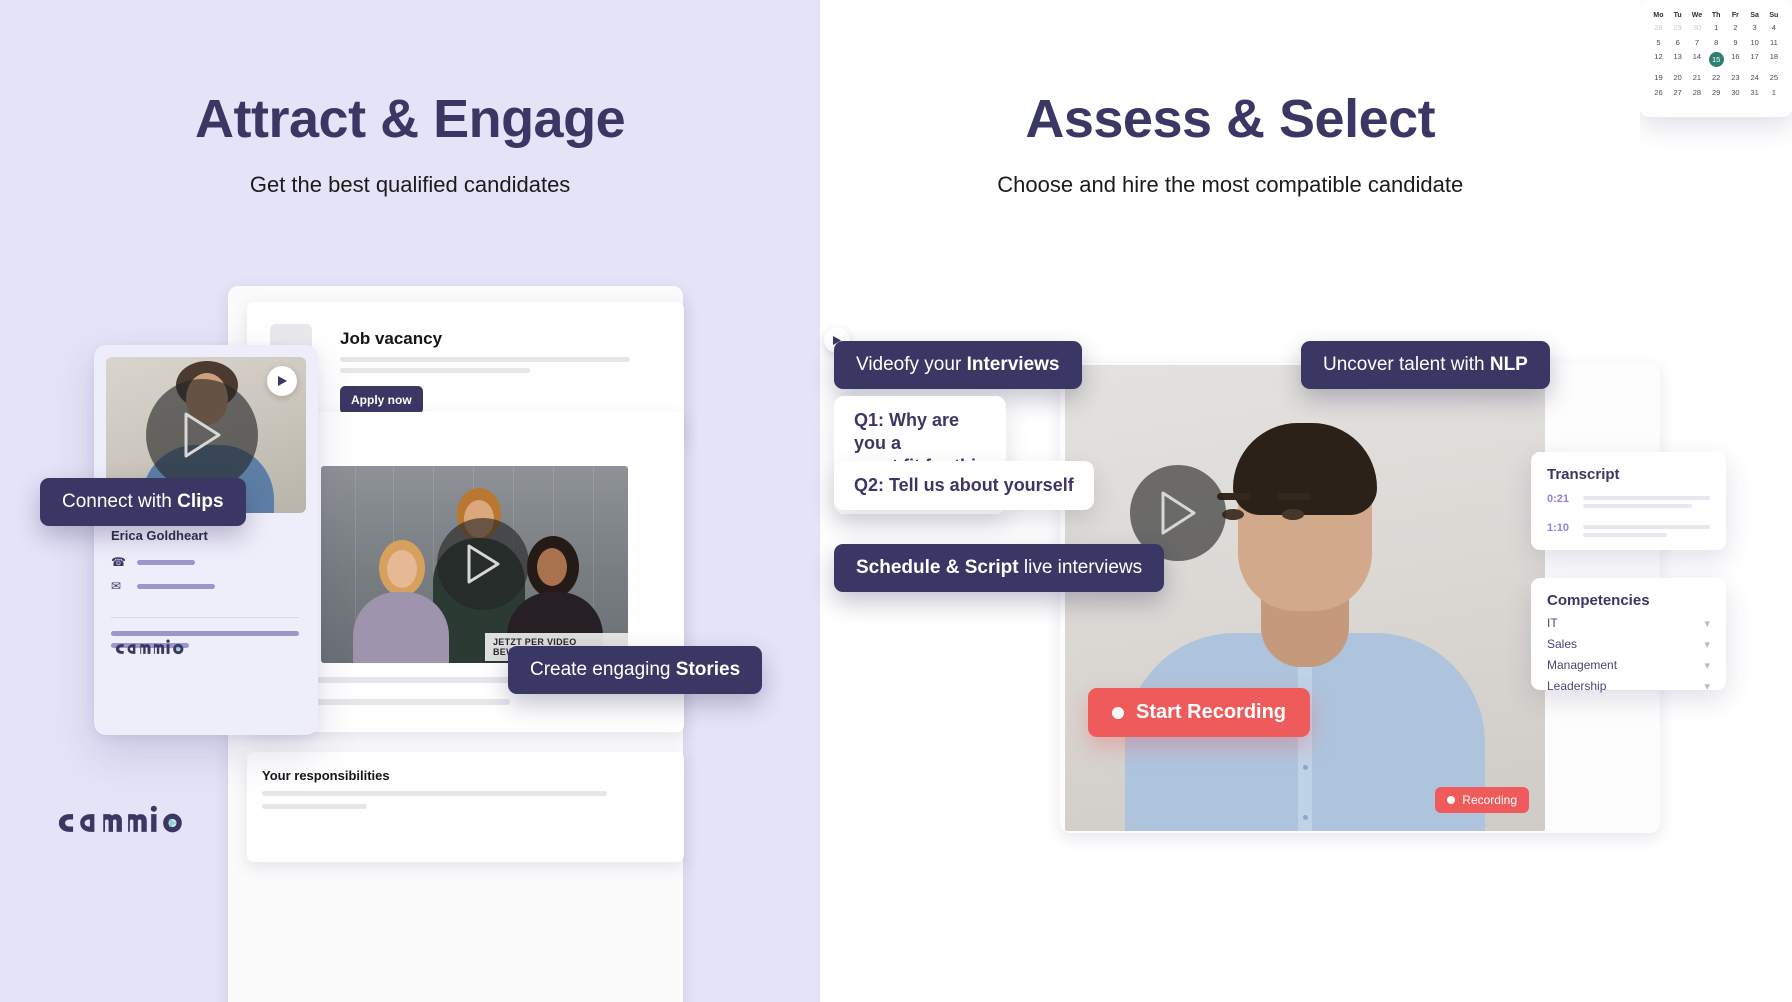 This screenshot has height=1002, width=1792. Describe the element at coordinates (1716, 15) in the screenshot. I see `calendar-weekday-row: Mo Tu We Th Fr Sa Su` at that location.